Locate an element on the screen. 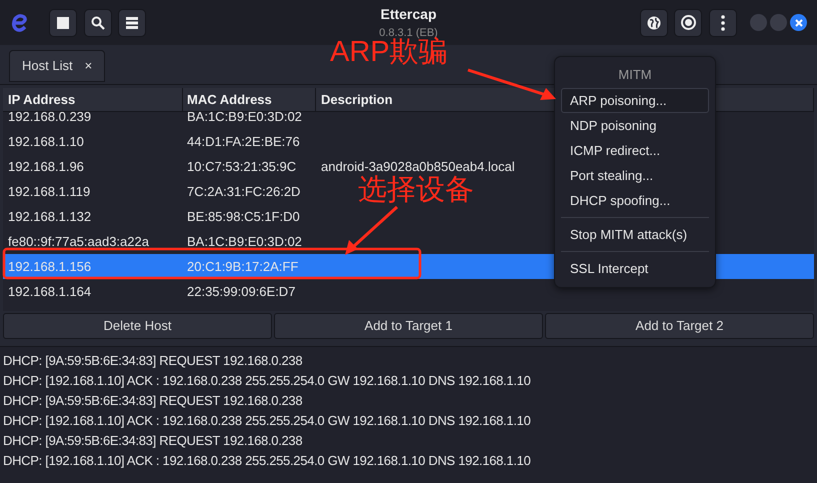 This screenshot has height=483, width=817. action-button: Add to Target 2 is located at coordinates (679, 326).